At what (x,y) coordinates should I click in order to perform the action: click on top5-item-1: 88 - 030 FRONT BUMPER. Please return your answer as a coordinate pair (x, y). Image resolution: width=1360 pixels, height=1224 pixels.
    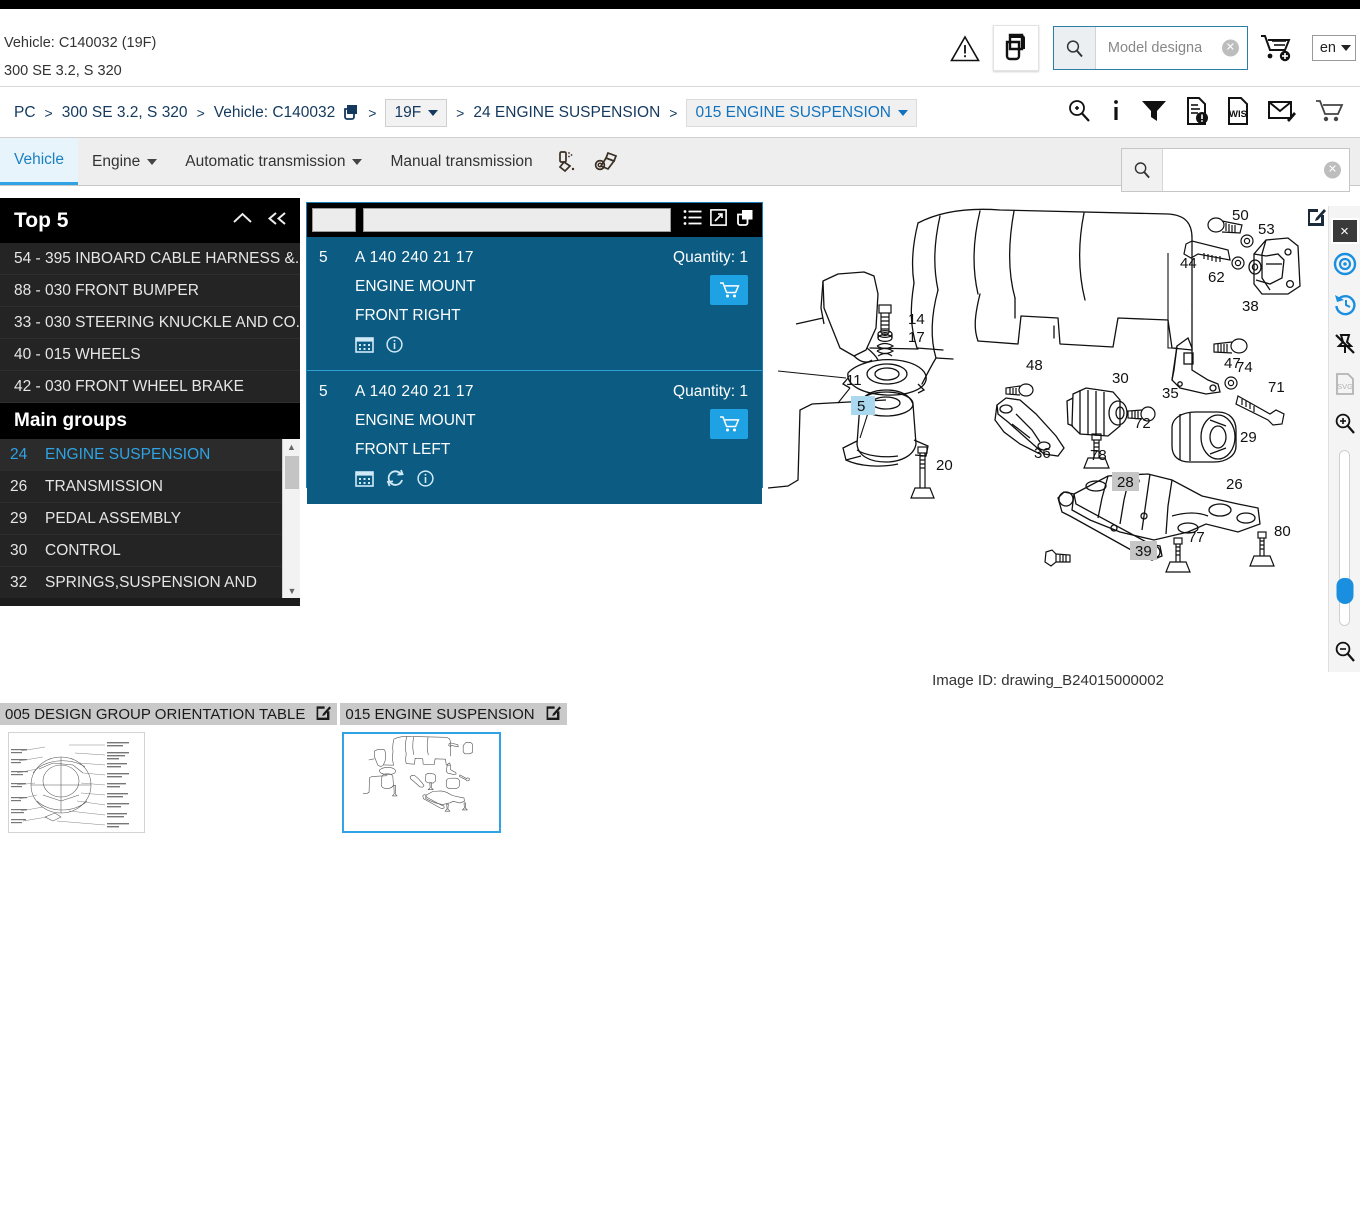
    Looking at the image, I should click on (150, 291).